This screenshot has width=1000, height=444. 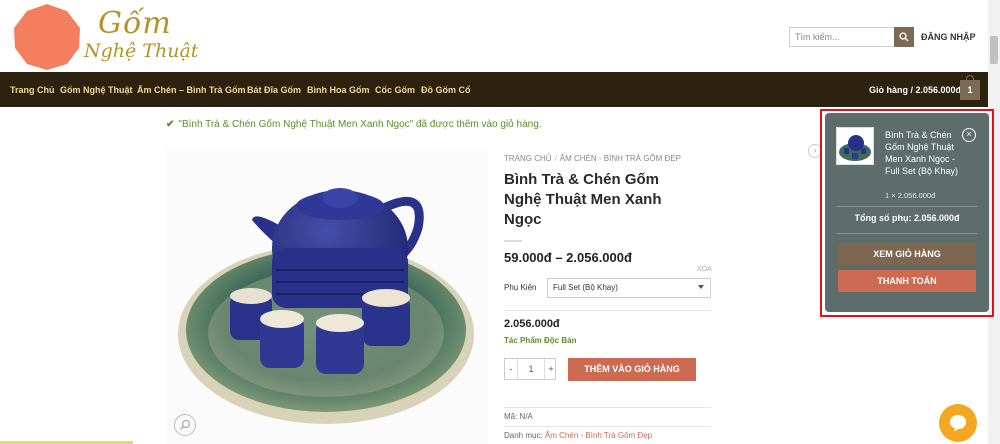 What do you see at coordinates (907, 218) in the screenshot?
I see `minicart-subtotal: Tổng số phụ: 2.056.000đ` at bounding box center [907, 218].